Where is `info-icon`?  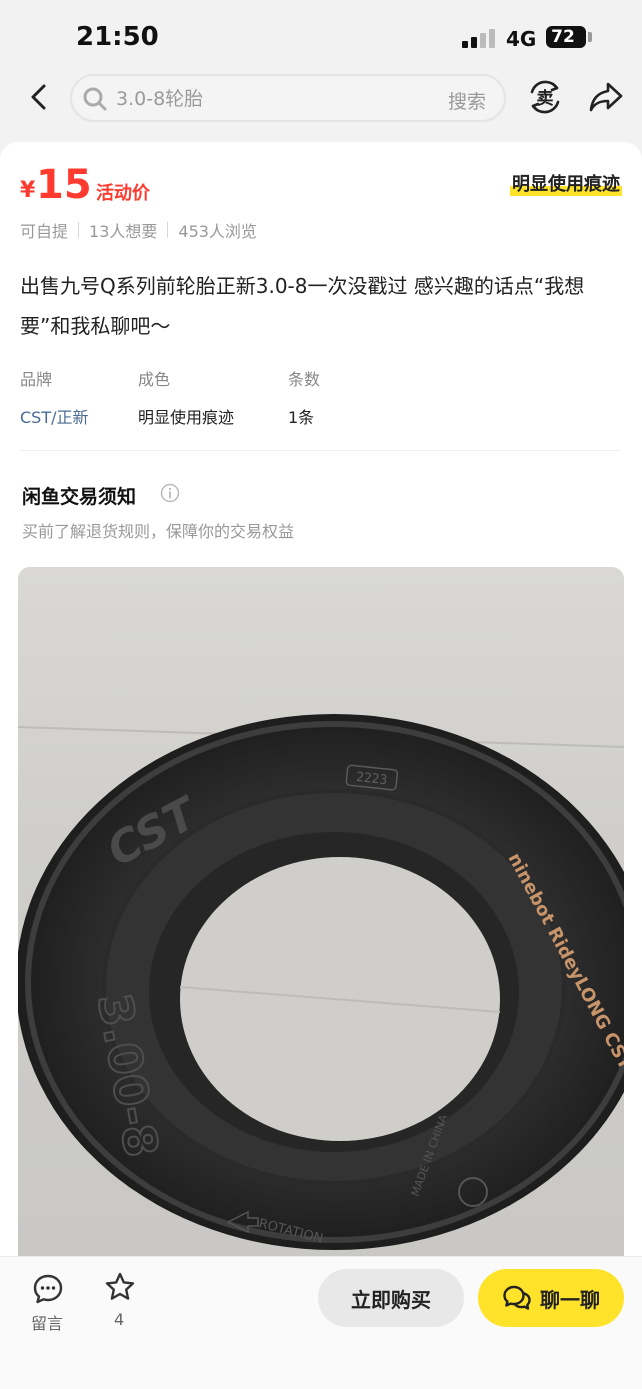 info-icon is located at coordinates (170, 493).